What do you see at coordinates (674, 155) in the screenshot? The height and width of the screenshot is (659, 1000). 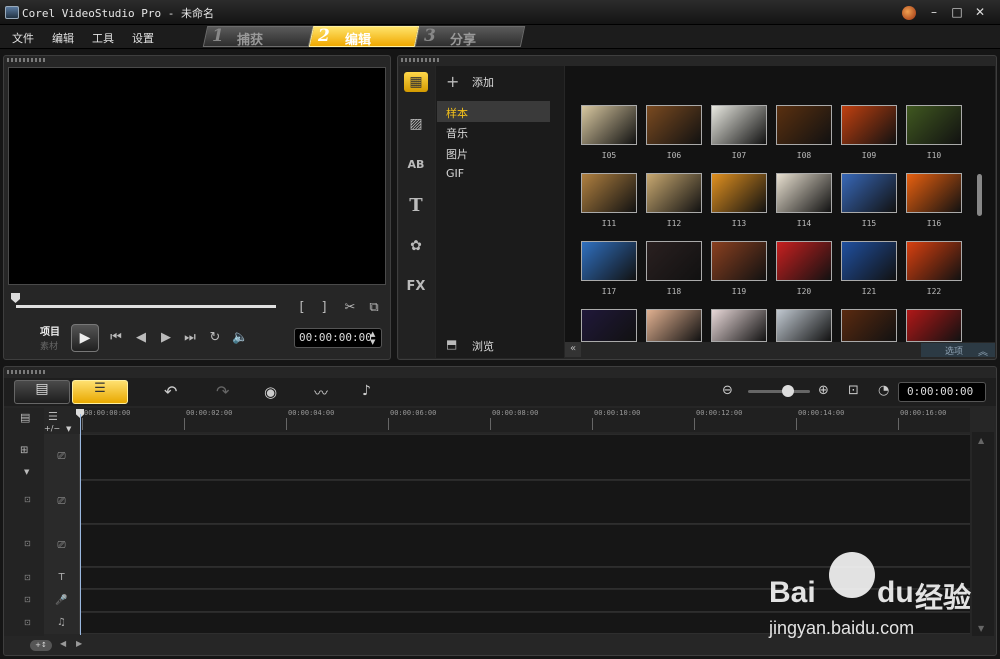 I see `thumbnail-label: I06` at bounding box center [674, 155].